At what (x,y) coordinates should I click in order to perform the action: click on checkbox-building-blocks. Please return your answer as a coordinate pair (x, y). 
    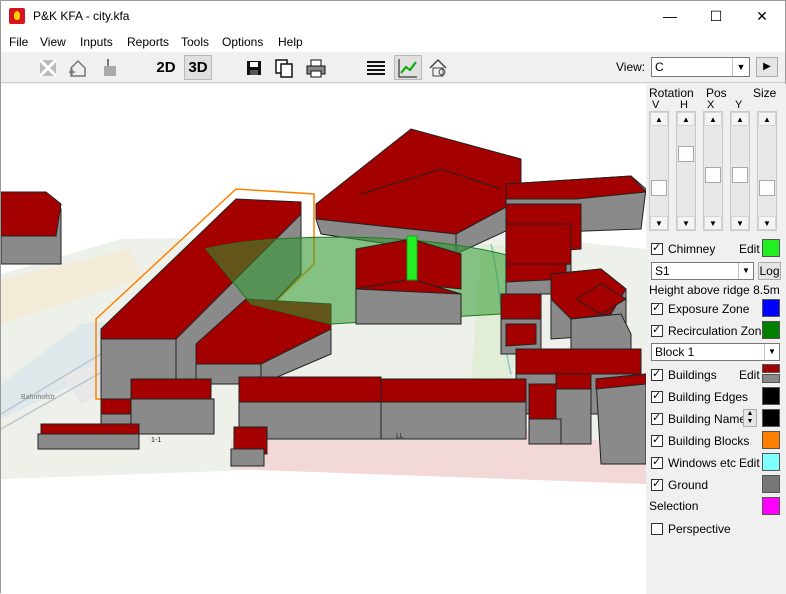
    Looking at the image, I should click on (657, 440).